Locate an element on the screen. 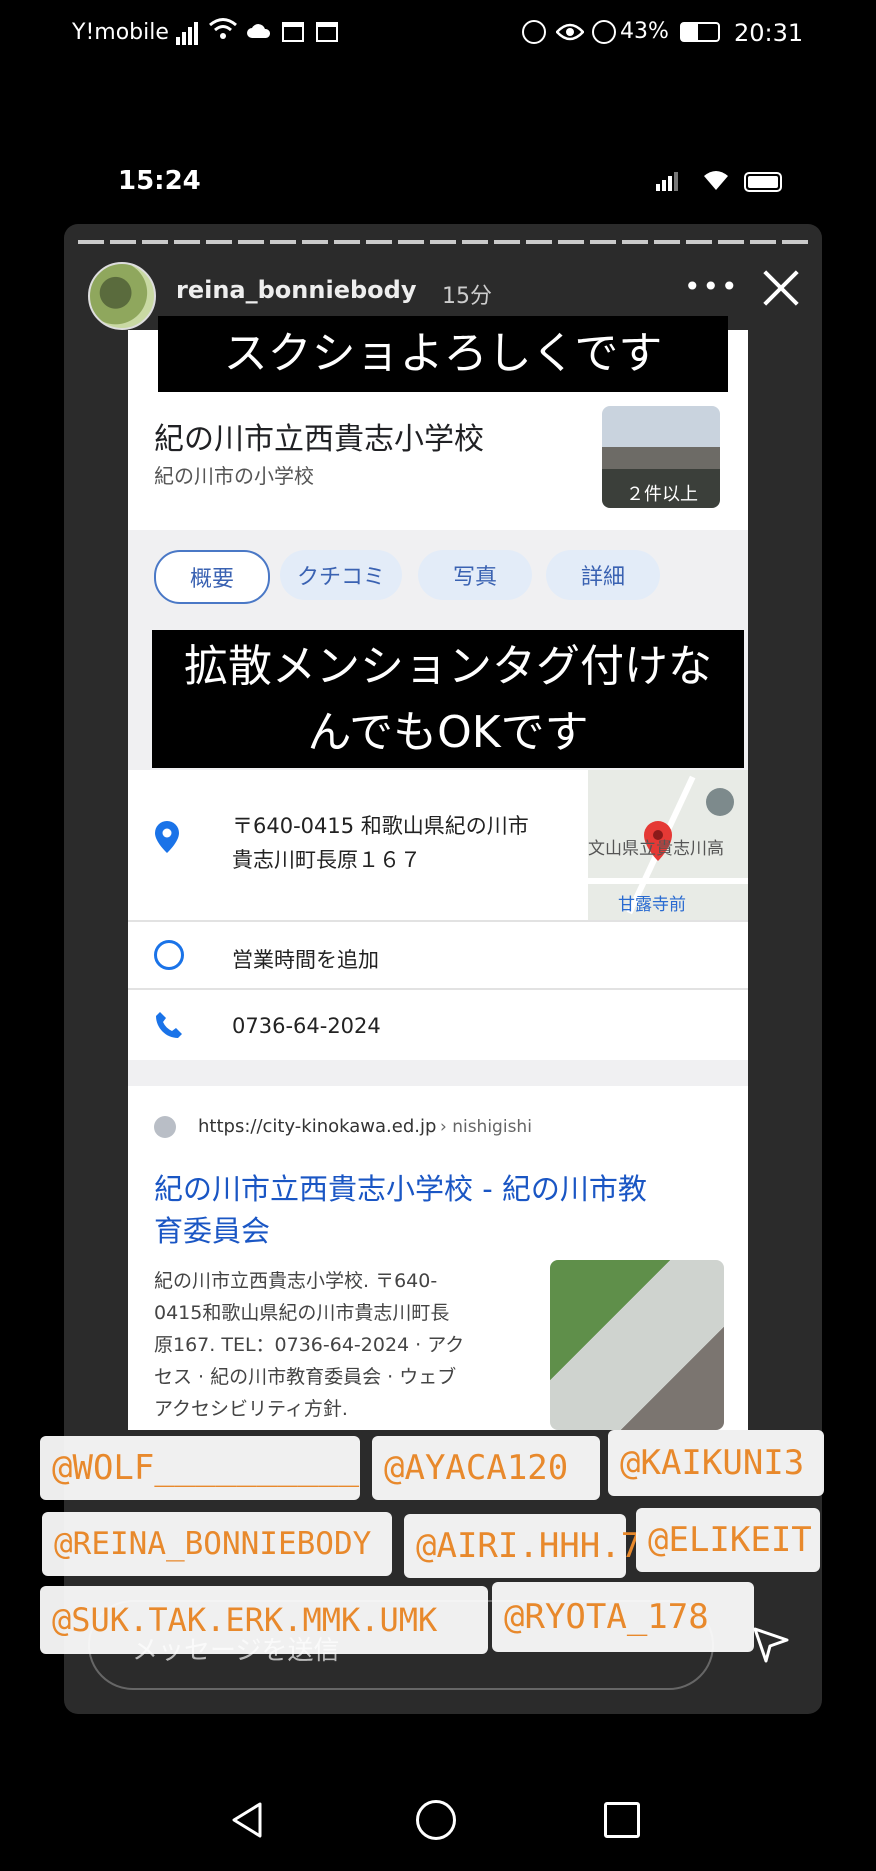 This screenshot has width=876, height=1871. inner-signal-icon is located at coordinates (668, 183).